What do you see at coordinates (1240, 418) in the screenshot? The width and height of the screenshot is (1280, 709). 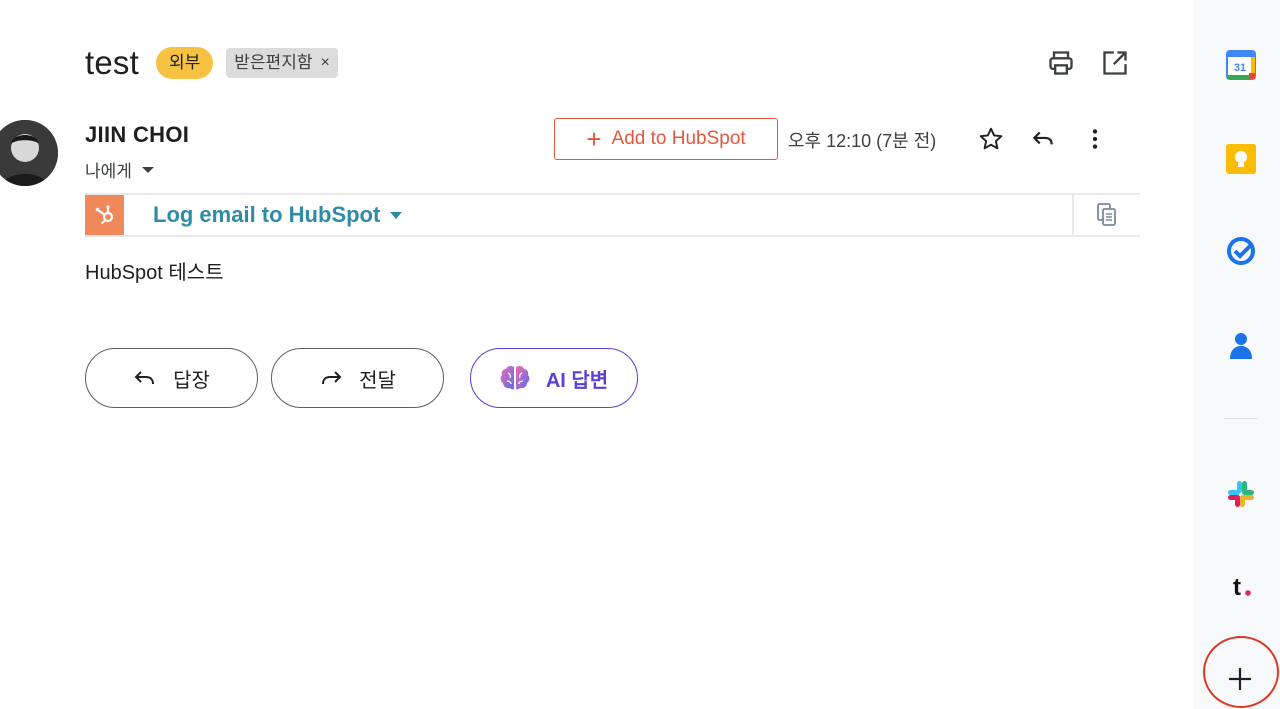 I see `side-panel-divider` at bounding box center [1240, 418].